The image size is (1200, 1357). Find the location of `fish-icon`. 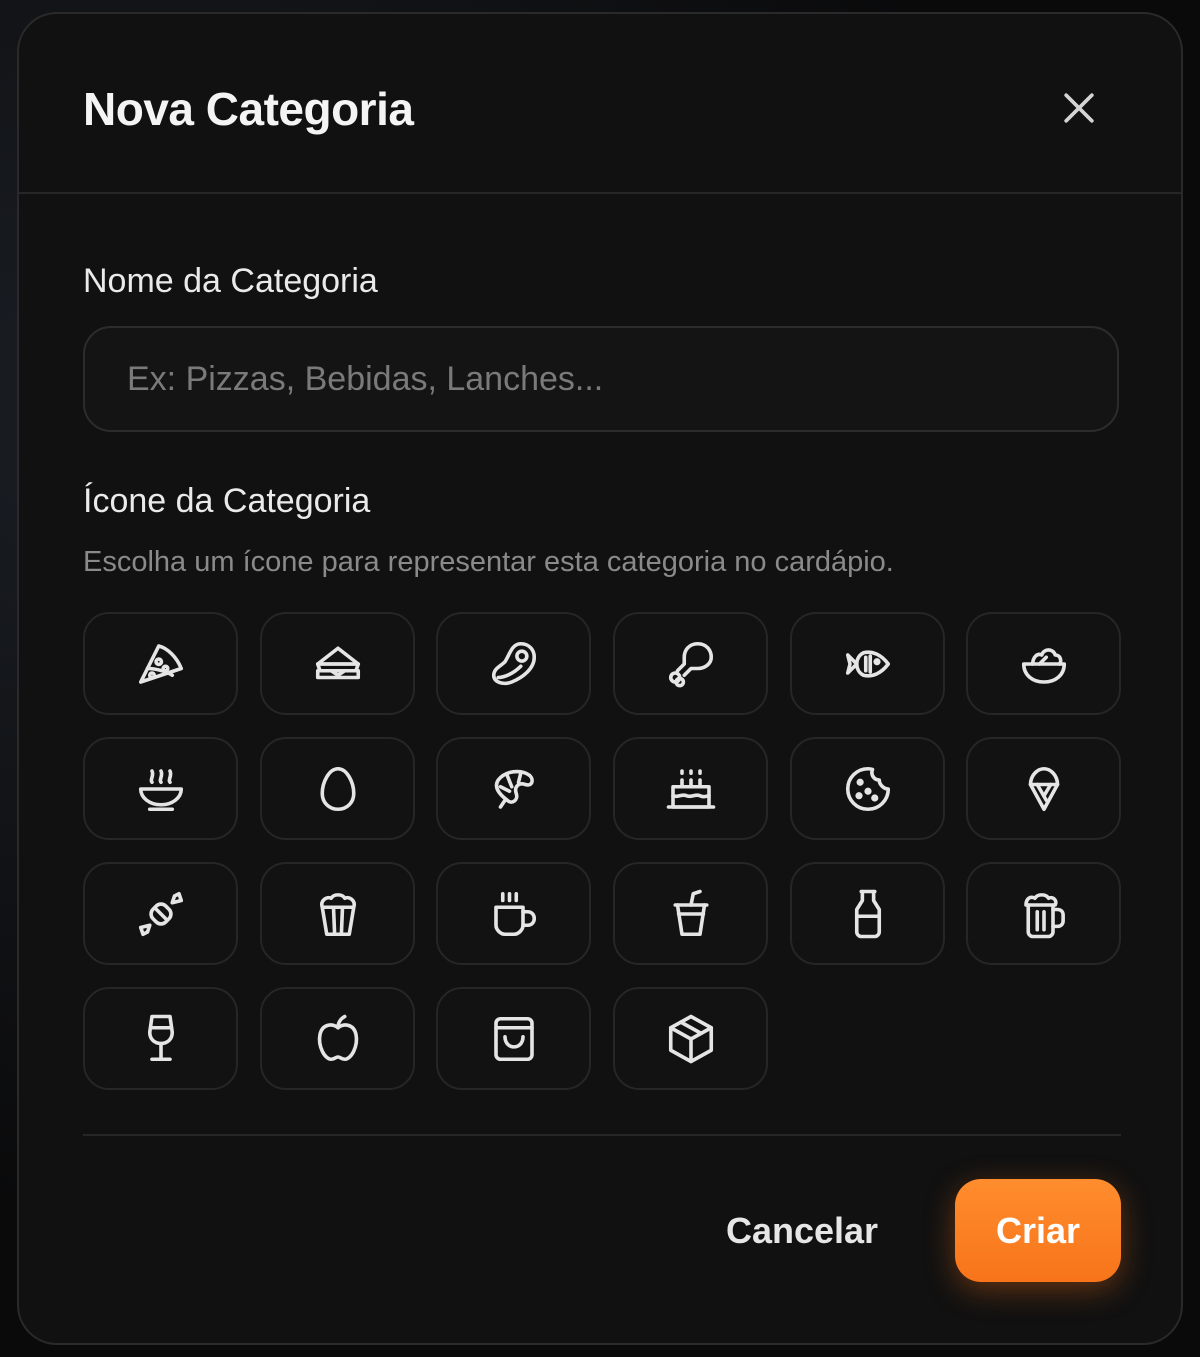

fish-icon is located at coordinates (867, 663).